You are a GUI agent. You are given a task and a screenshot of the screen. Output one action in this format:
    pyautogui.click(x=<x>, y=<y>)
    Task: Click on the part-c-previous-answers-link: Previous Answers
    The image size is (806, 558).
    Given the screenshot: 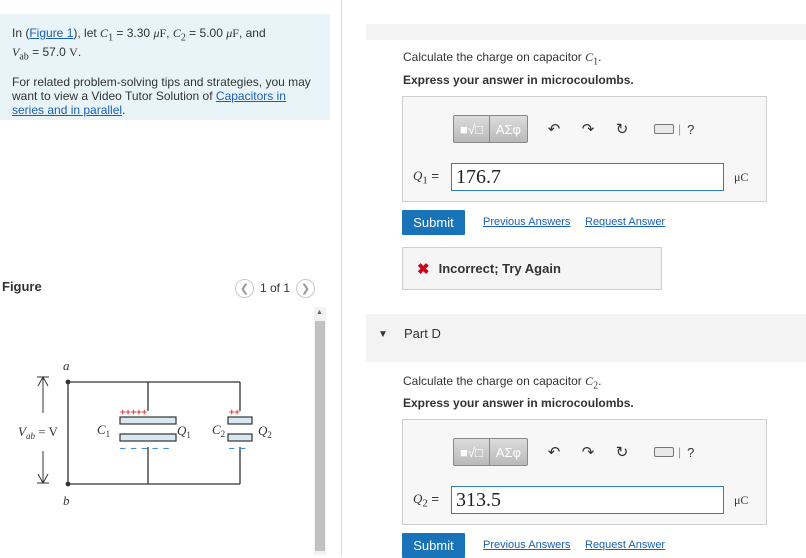 What is the action you would take?
    pyautogui.click(x=526, y=222)
    